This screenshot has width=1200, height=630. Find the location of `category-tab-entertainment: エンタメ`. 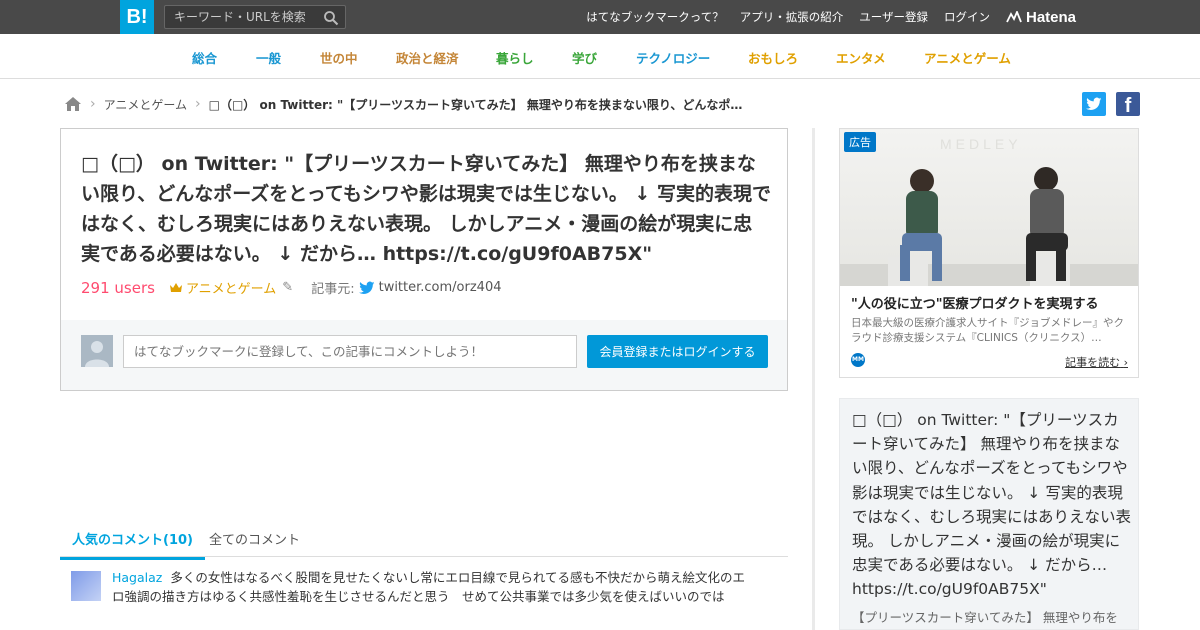

category-tab-entertainment: エンタメ is located at coordinates (861, 57).